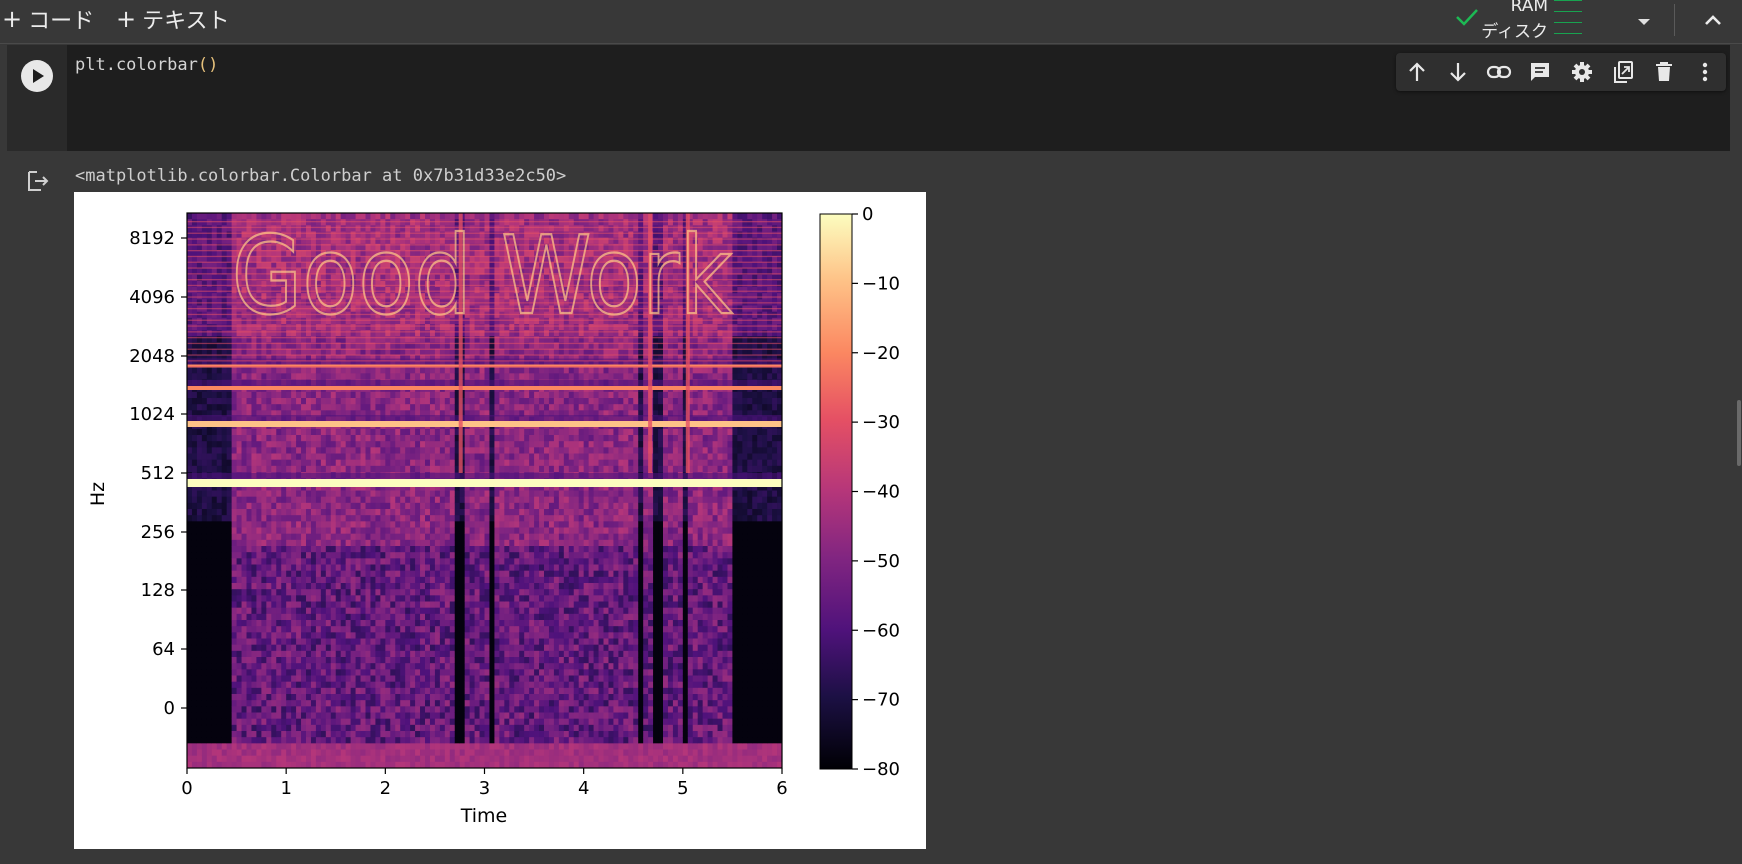 The height and width of the screenshot is (864, 1742). What do you see at coordinates (38, 181) in the screenshot?
I see `output-icon` at bounding box center [38, 181].